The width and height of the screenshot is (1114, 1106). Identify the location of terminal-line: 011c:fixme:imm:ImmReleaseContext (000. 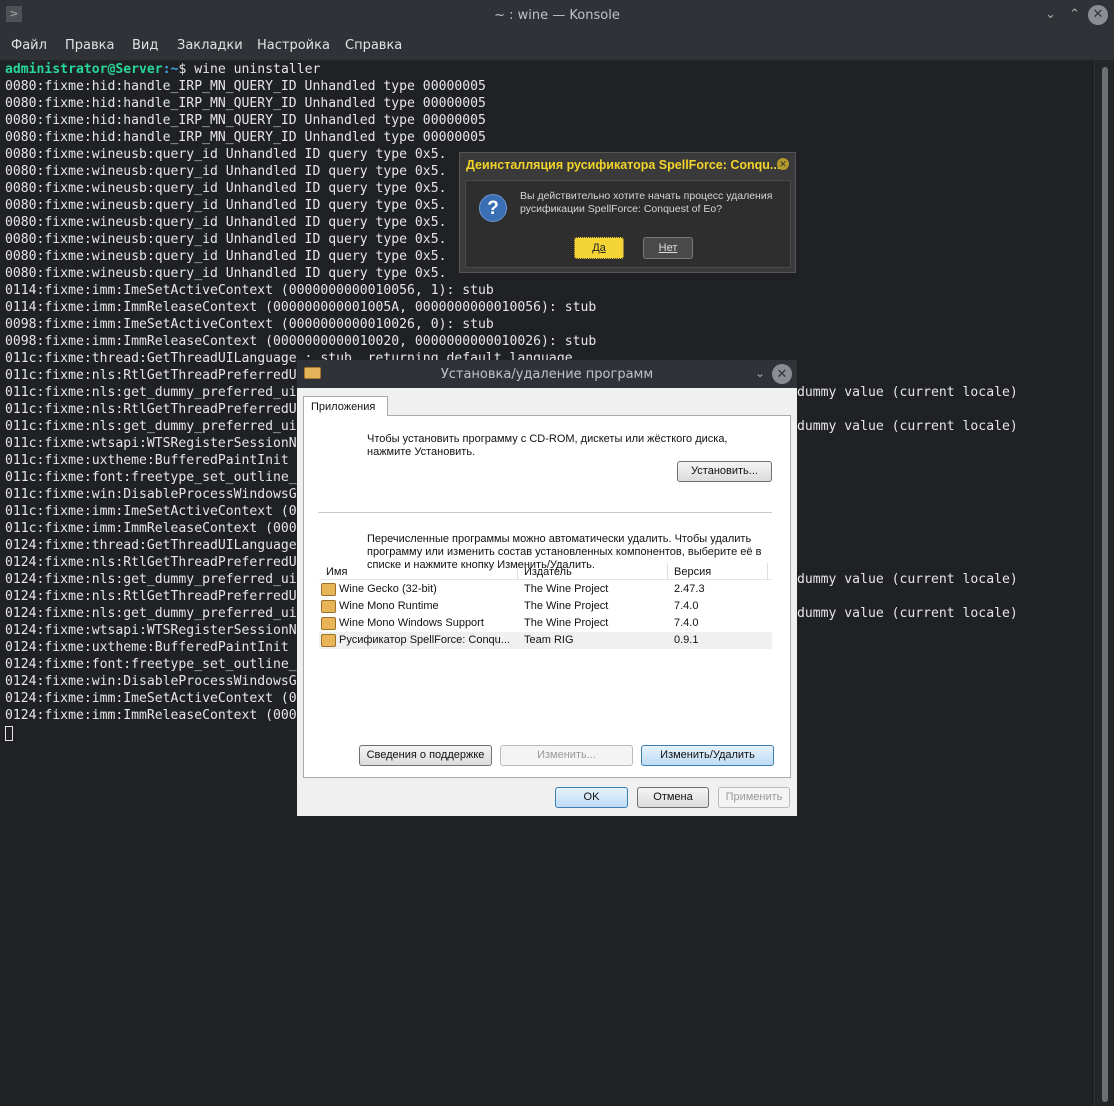
(151, 528).